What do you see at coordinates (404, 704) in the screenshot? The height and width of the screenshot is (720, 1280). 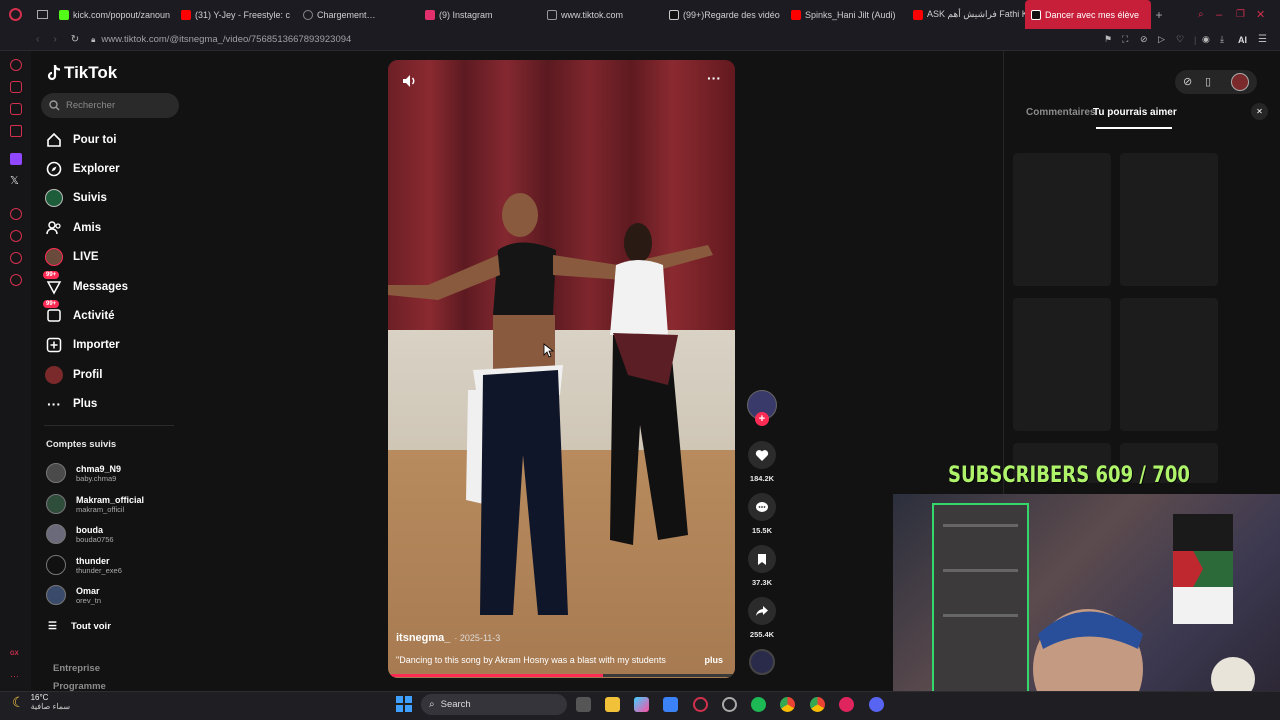 I see `windows-start-icon` at bounding box center [404, 704].